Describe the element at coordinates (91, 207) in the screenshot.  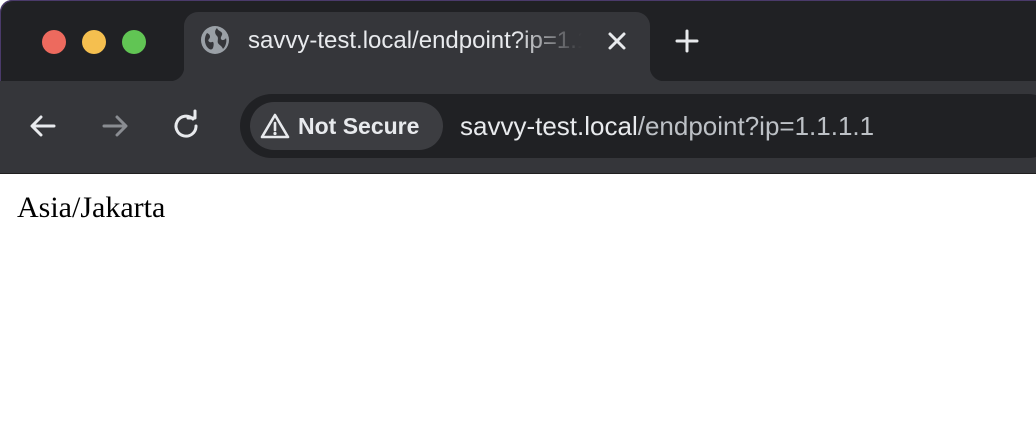
I see `page-body-text: Asia/Jakarta` at that location.